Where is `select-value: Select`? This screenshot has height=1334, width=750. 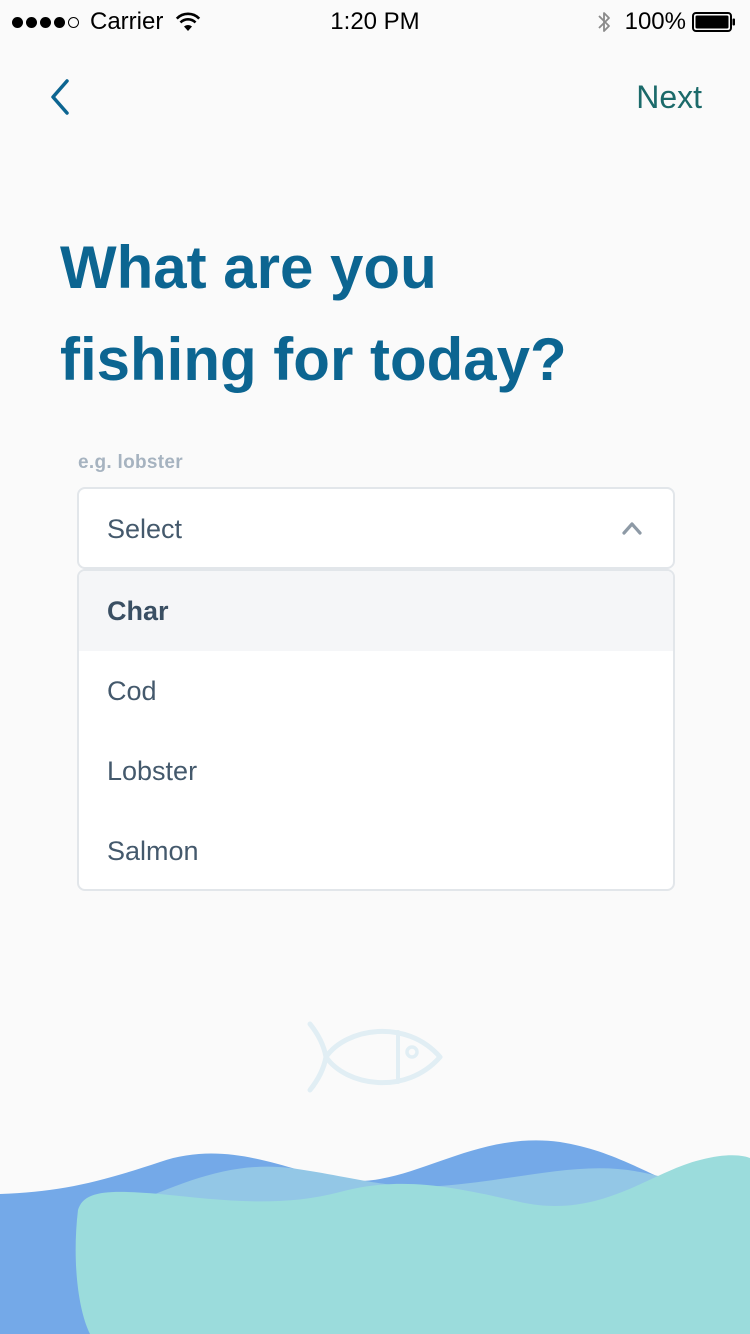
select-value: Select is located at coordinates (145, 529).